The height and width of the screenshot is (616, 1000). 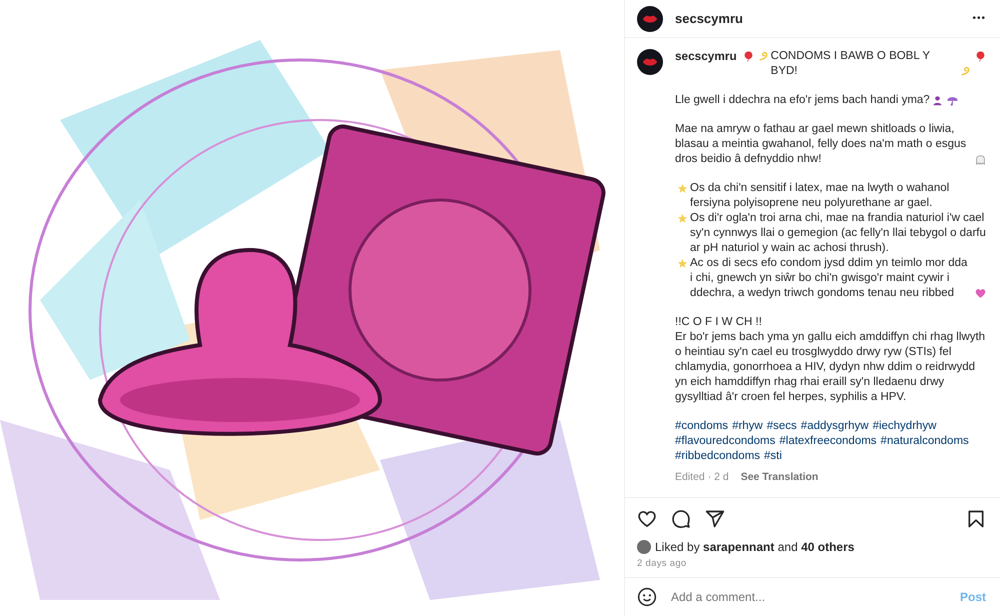 What do you see at coordinates (937, 100) in the screenshot?
I see `figure-icon` at bounding box center [937, 100].